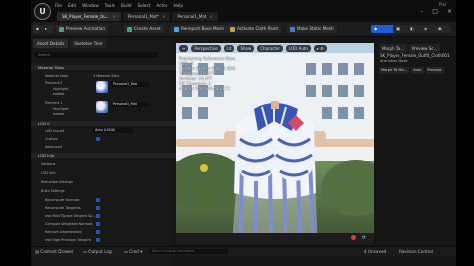 The width and height of the screenshot is (474, 266). What do you see at coordinates (96, 55) in the screenshot?
I see `details-search-input: Search` at bounding box center [96, 55].